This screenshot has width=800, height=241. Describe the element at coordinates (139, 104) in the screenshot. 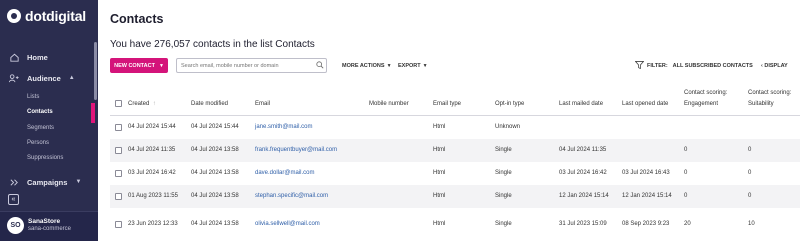

I see `header-label: Created` at that location.